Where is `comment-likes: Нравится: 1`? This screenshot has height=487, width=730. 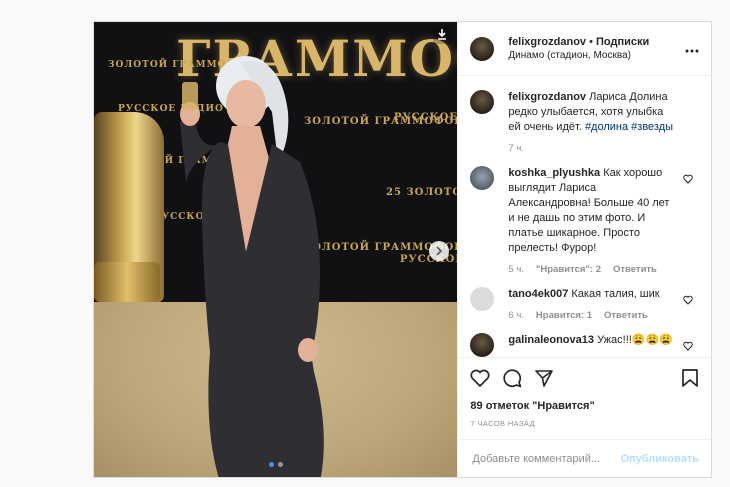 comment-likes: Нравится: 1 is located at coordinates (564, 315).